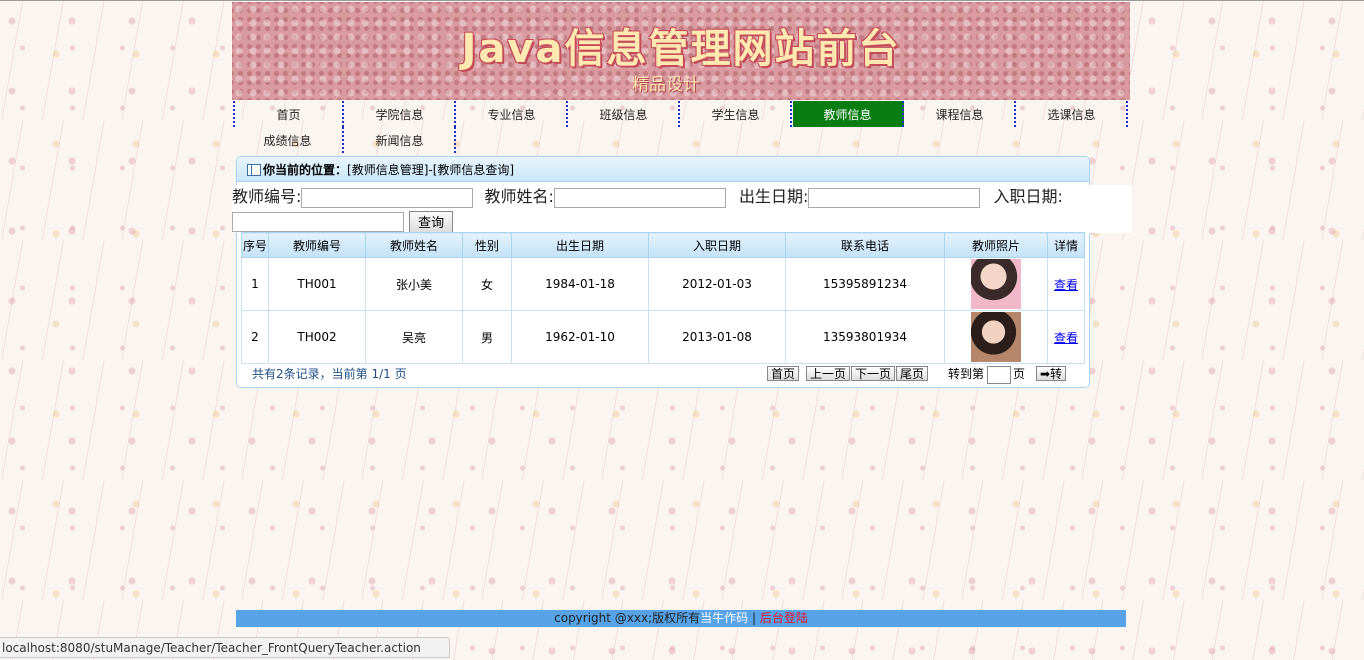 The width and height of the screenshot is (1364, 660). I want to click on birth-date-label: 出生日期:, so click(774, 196).